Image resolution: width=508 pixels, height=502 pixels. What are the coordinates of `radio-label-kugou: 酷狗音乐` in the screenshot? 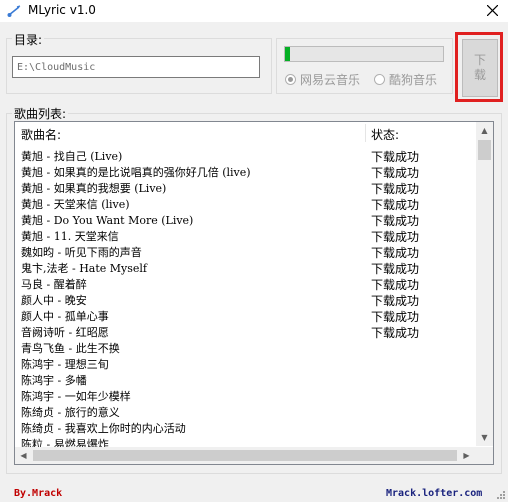 It's located at (413, 79).